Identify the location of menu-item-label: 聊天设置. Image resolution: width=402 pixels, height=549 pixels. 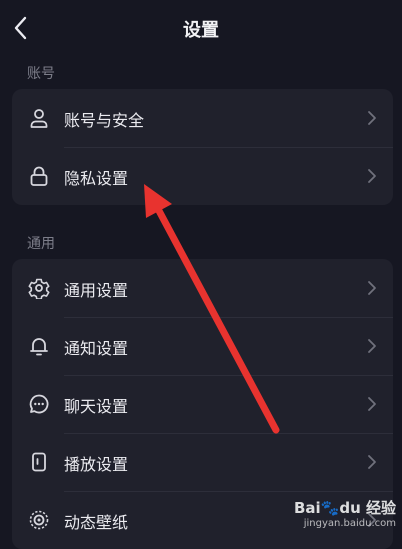
(96, 406).